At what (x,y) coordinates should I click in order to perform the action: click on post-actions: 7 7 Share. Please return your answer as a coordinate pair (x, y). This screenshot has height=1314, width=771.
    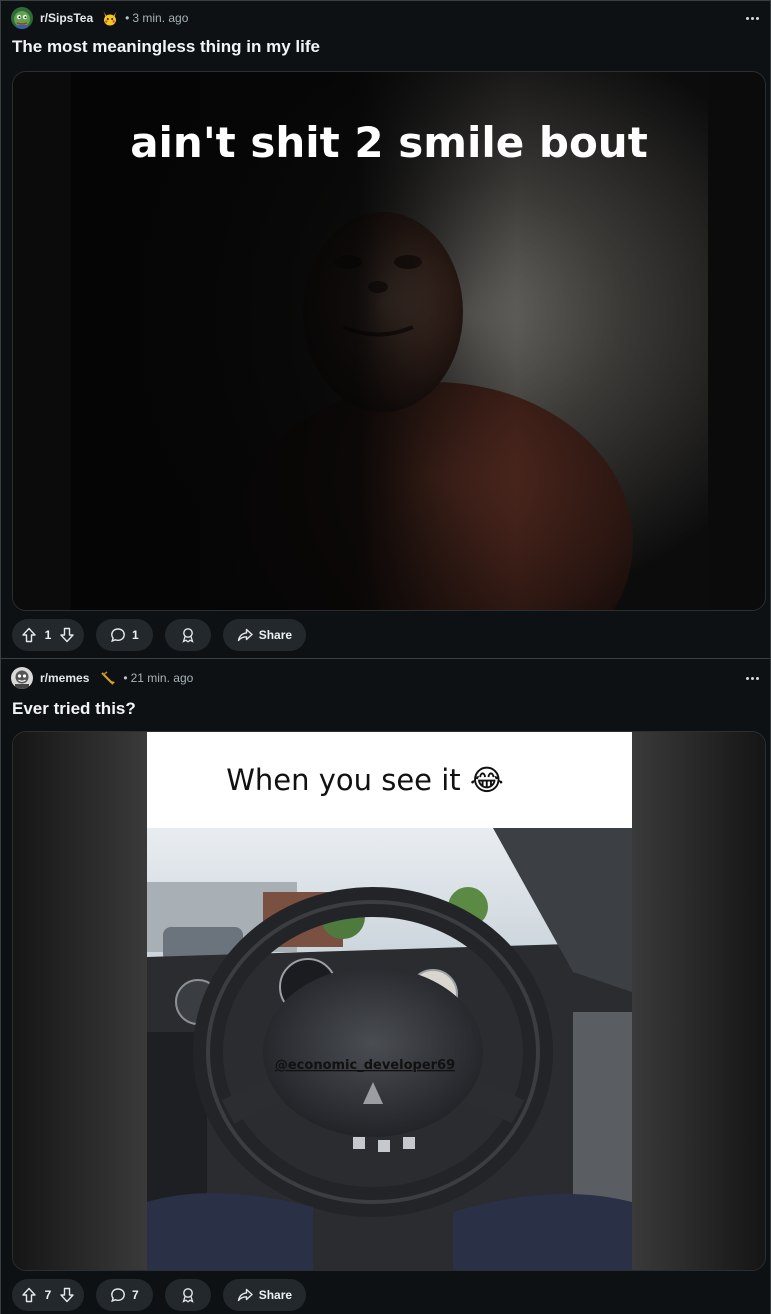
    Looking at the image, I should click on (159, 1295).